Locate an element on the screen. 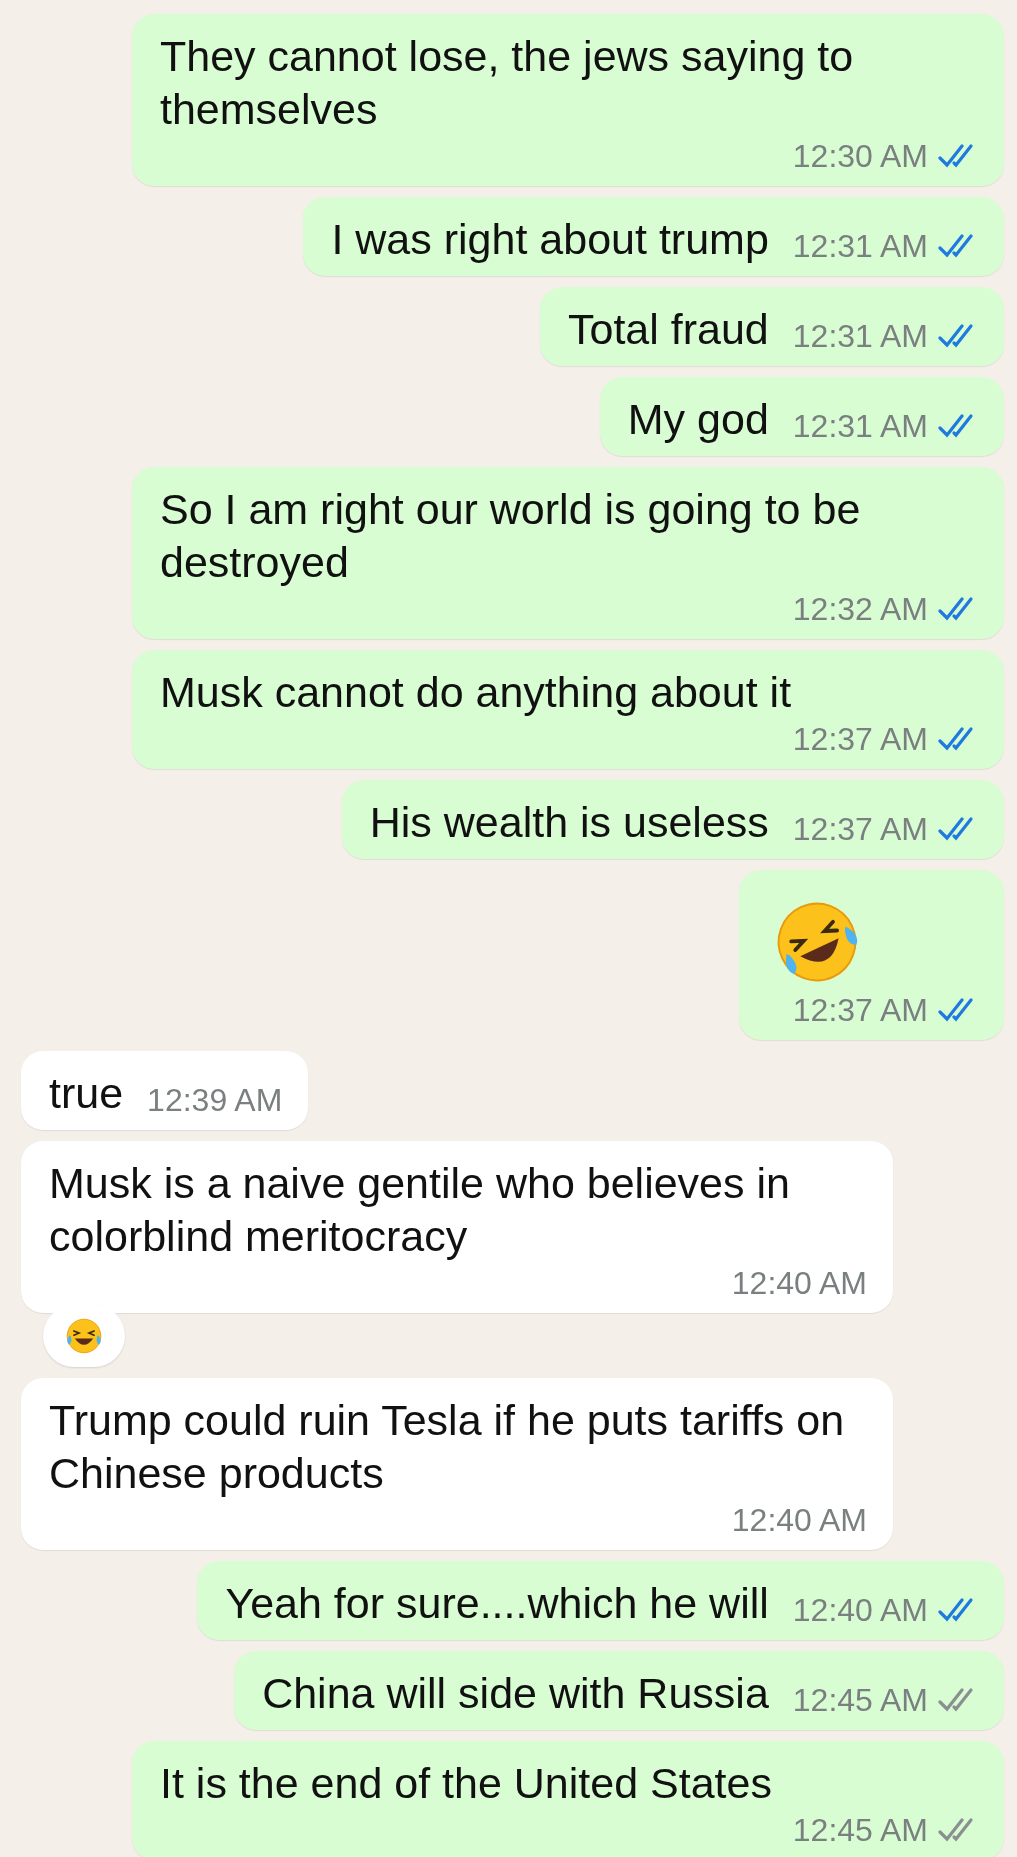 This screenshot has height=1857, width=1017. message-text: His wealth is useless is located at coordinates (569, 822).